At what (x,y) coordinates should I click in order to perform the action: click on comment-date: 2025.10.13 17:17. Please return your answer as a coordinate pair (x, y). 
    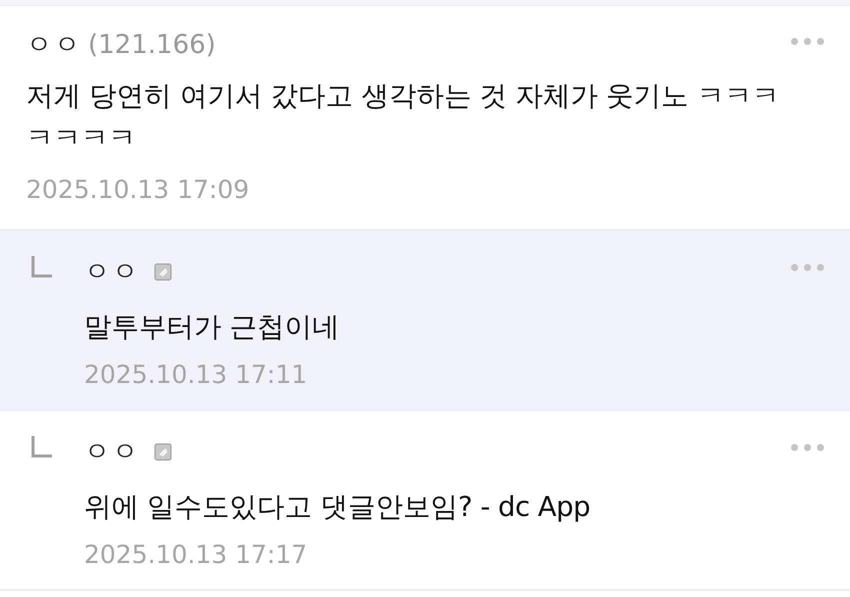
    Looking at the image, I should click on (196, 554).